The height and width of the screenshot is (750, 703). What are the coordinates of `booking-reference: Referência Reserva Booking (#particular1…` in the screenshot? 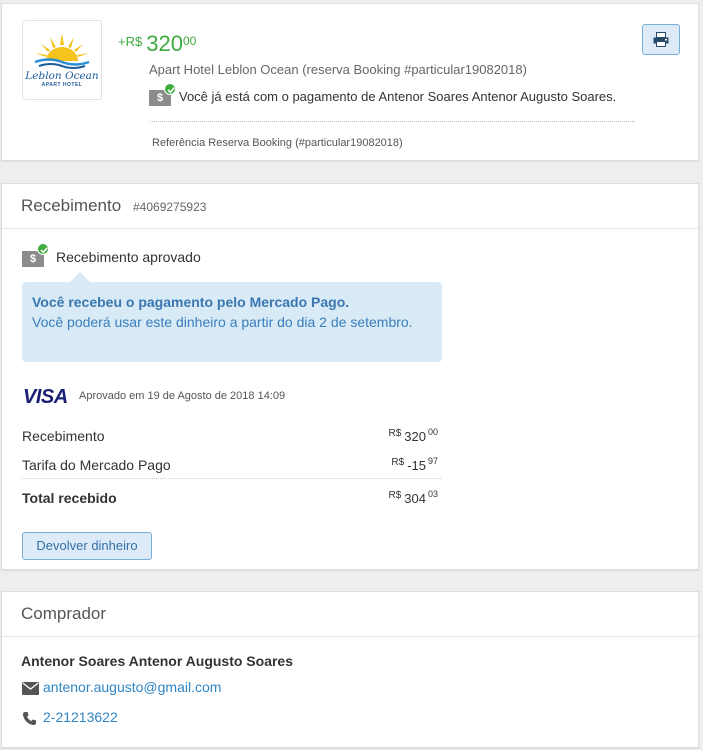 It's located at (277, 143).